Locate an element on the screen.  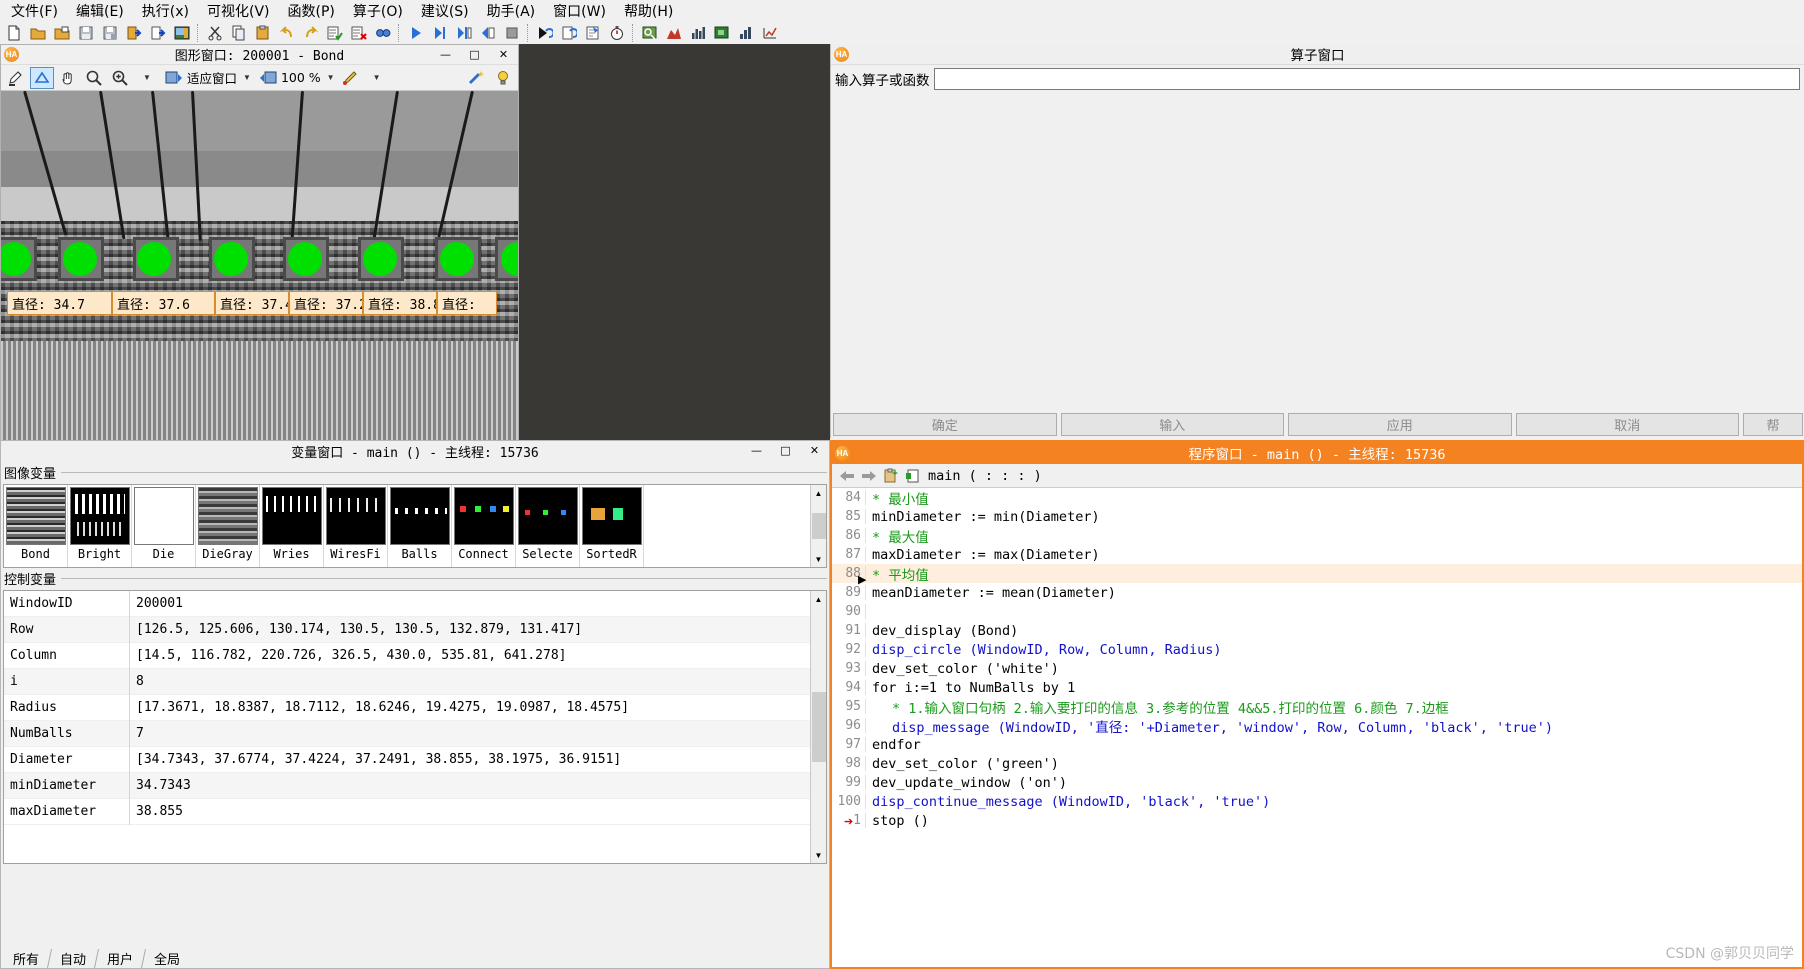
comment-icon is located at coordinates (335, 33).